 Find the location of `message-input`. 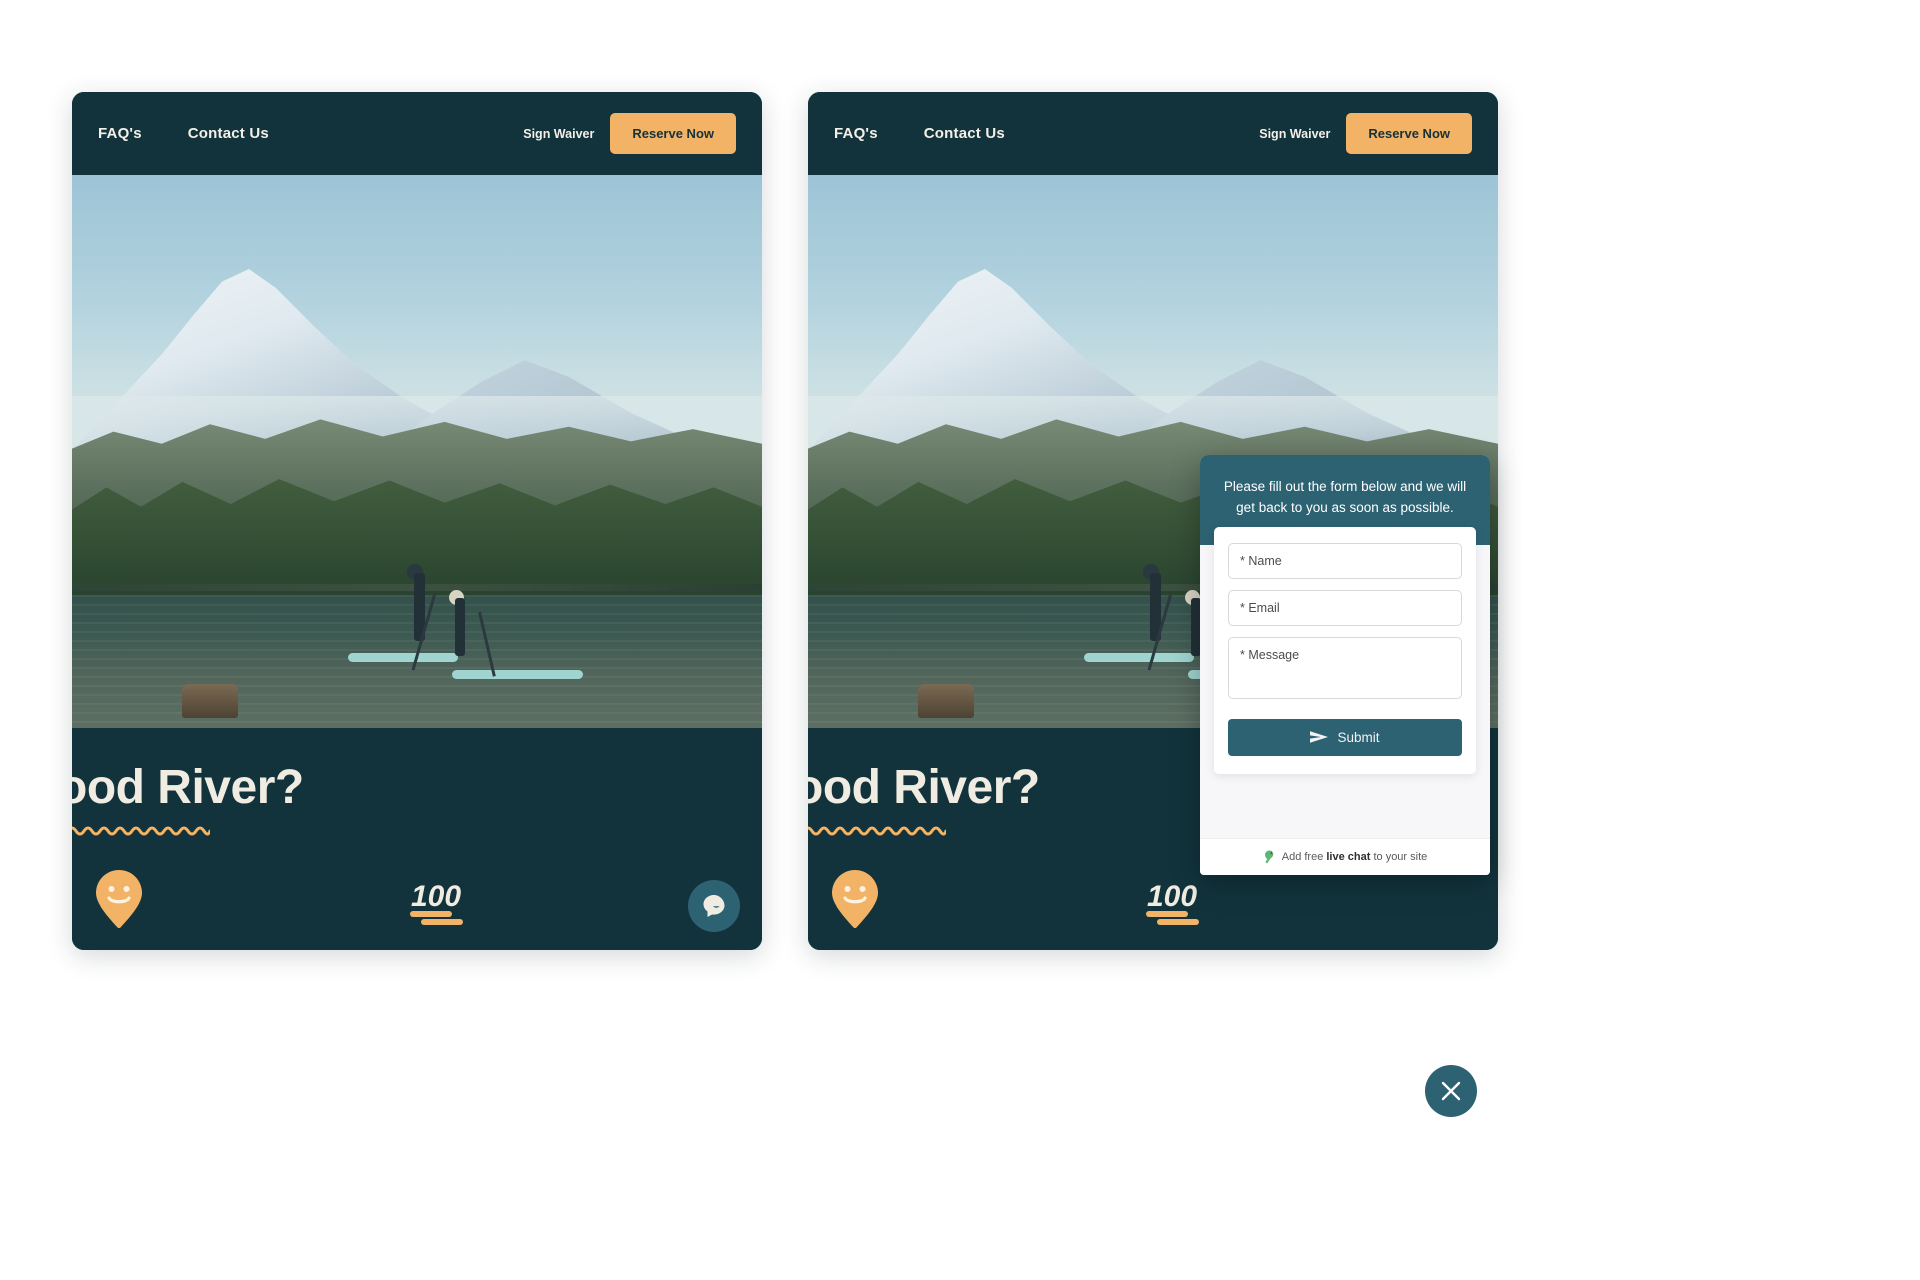

message-input is located at coordinates (1345, 667).